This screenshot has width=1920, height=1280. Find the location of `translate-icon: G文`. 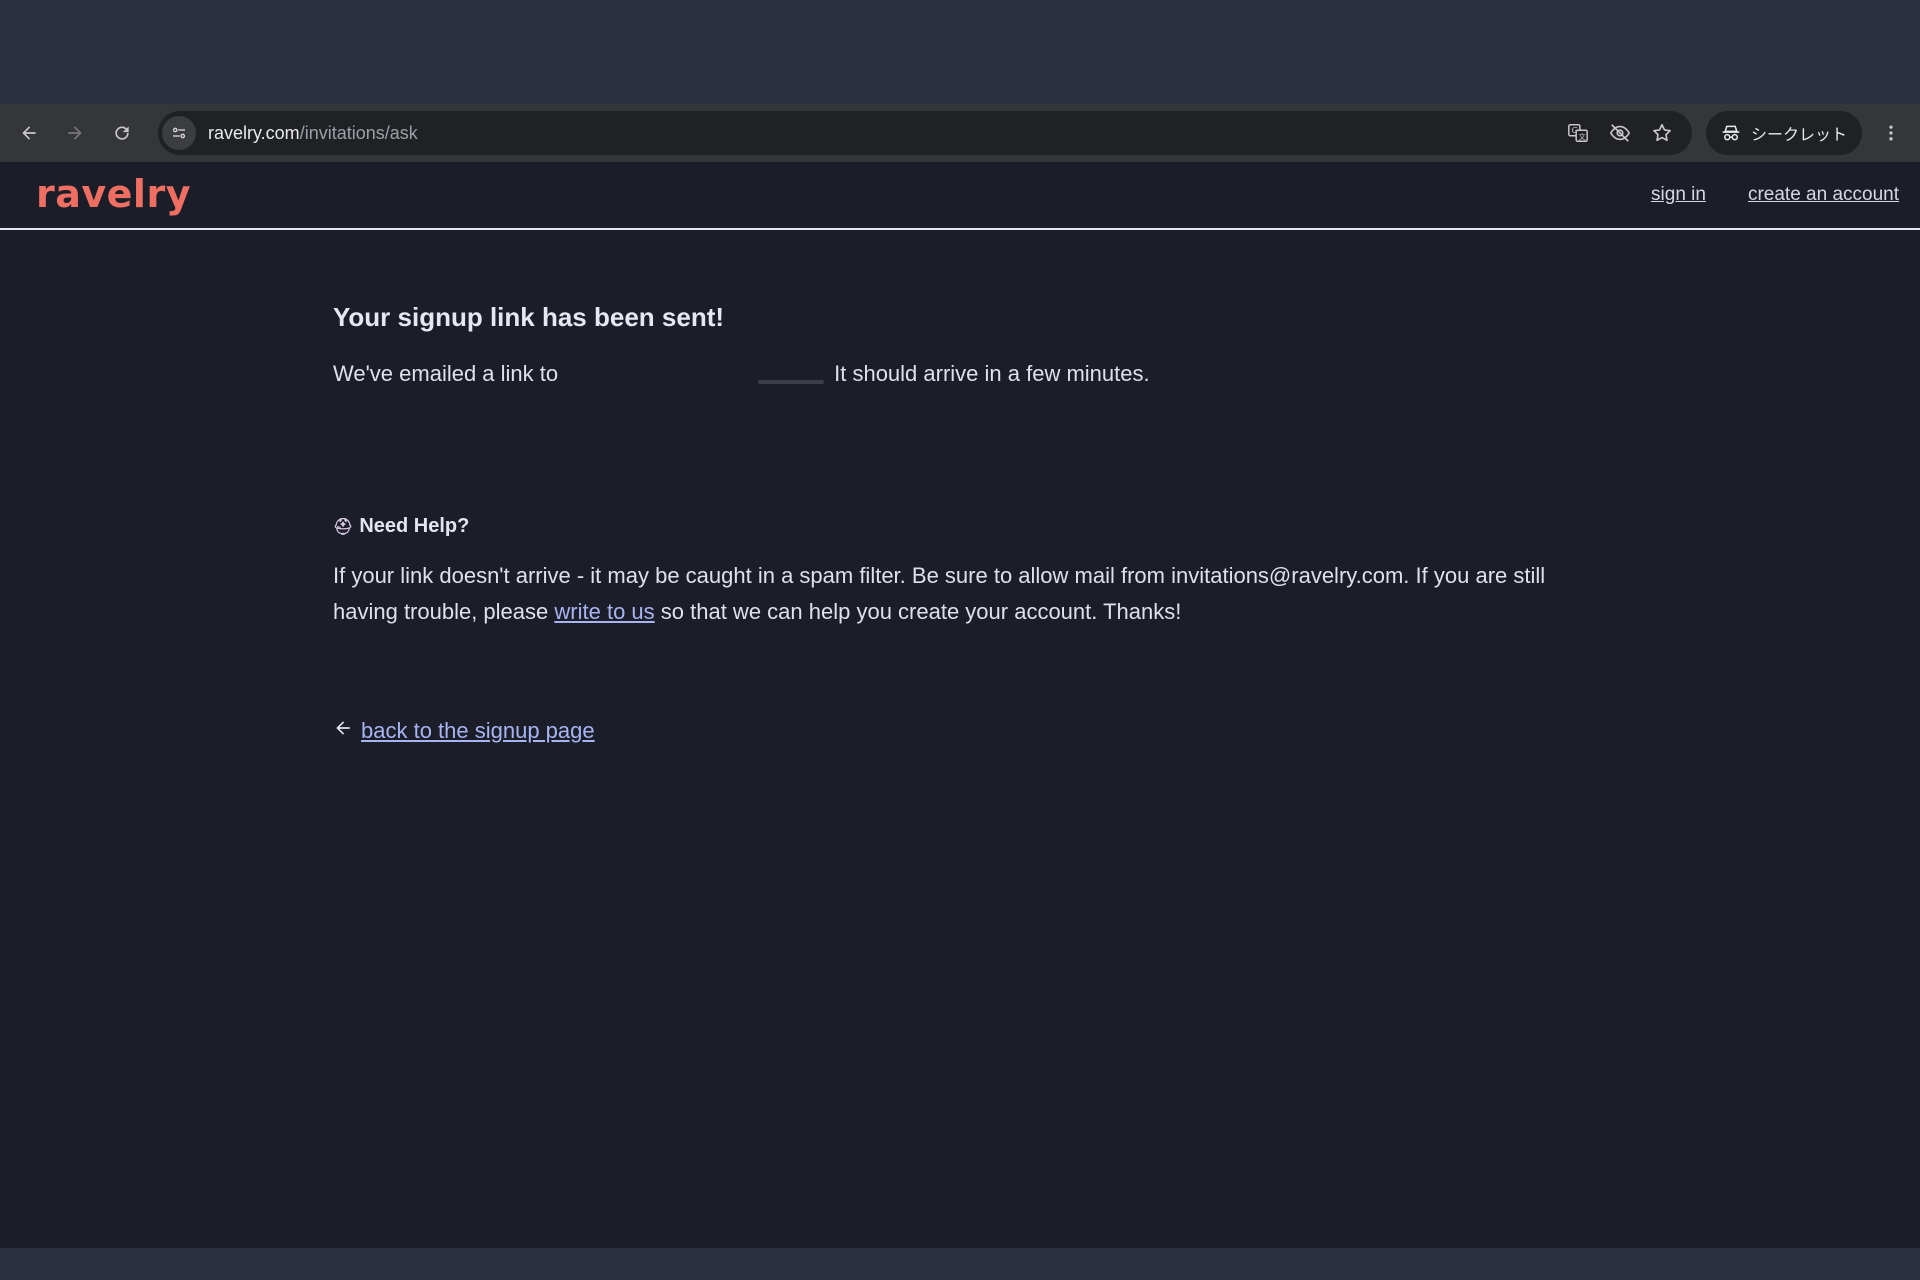

translate-icon: G文 is located at coordinates (1578, 133).